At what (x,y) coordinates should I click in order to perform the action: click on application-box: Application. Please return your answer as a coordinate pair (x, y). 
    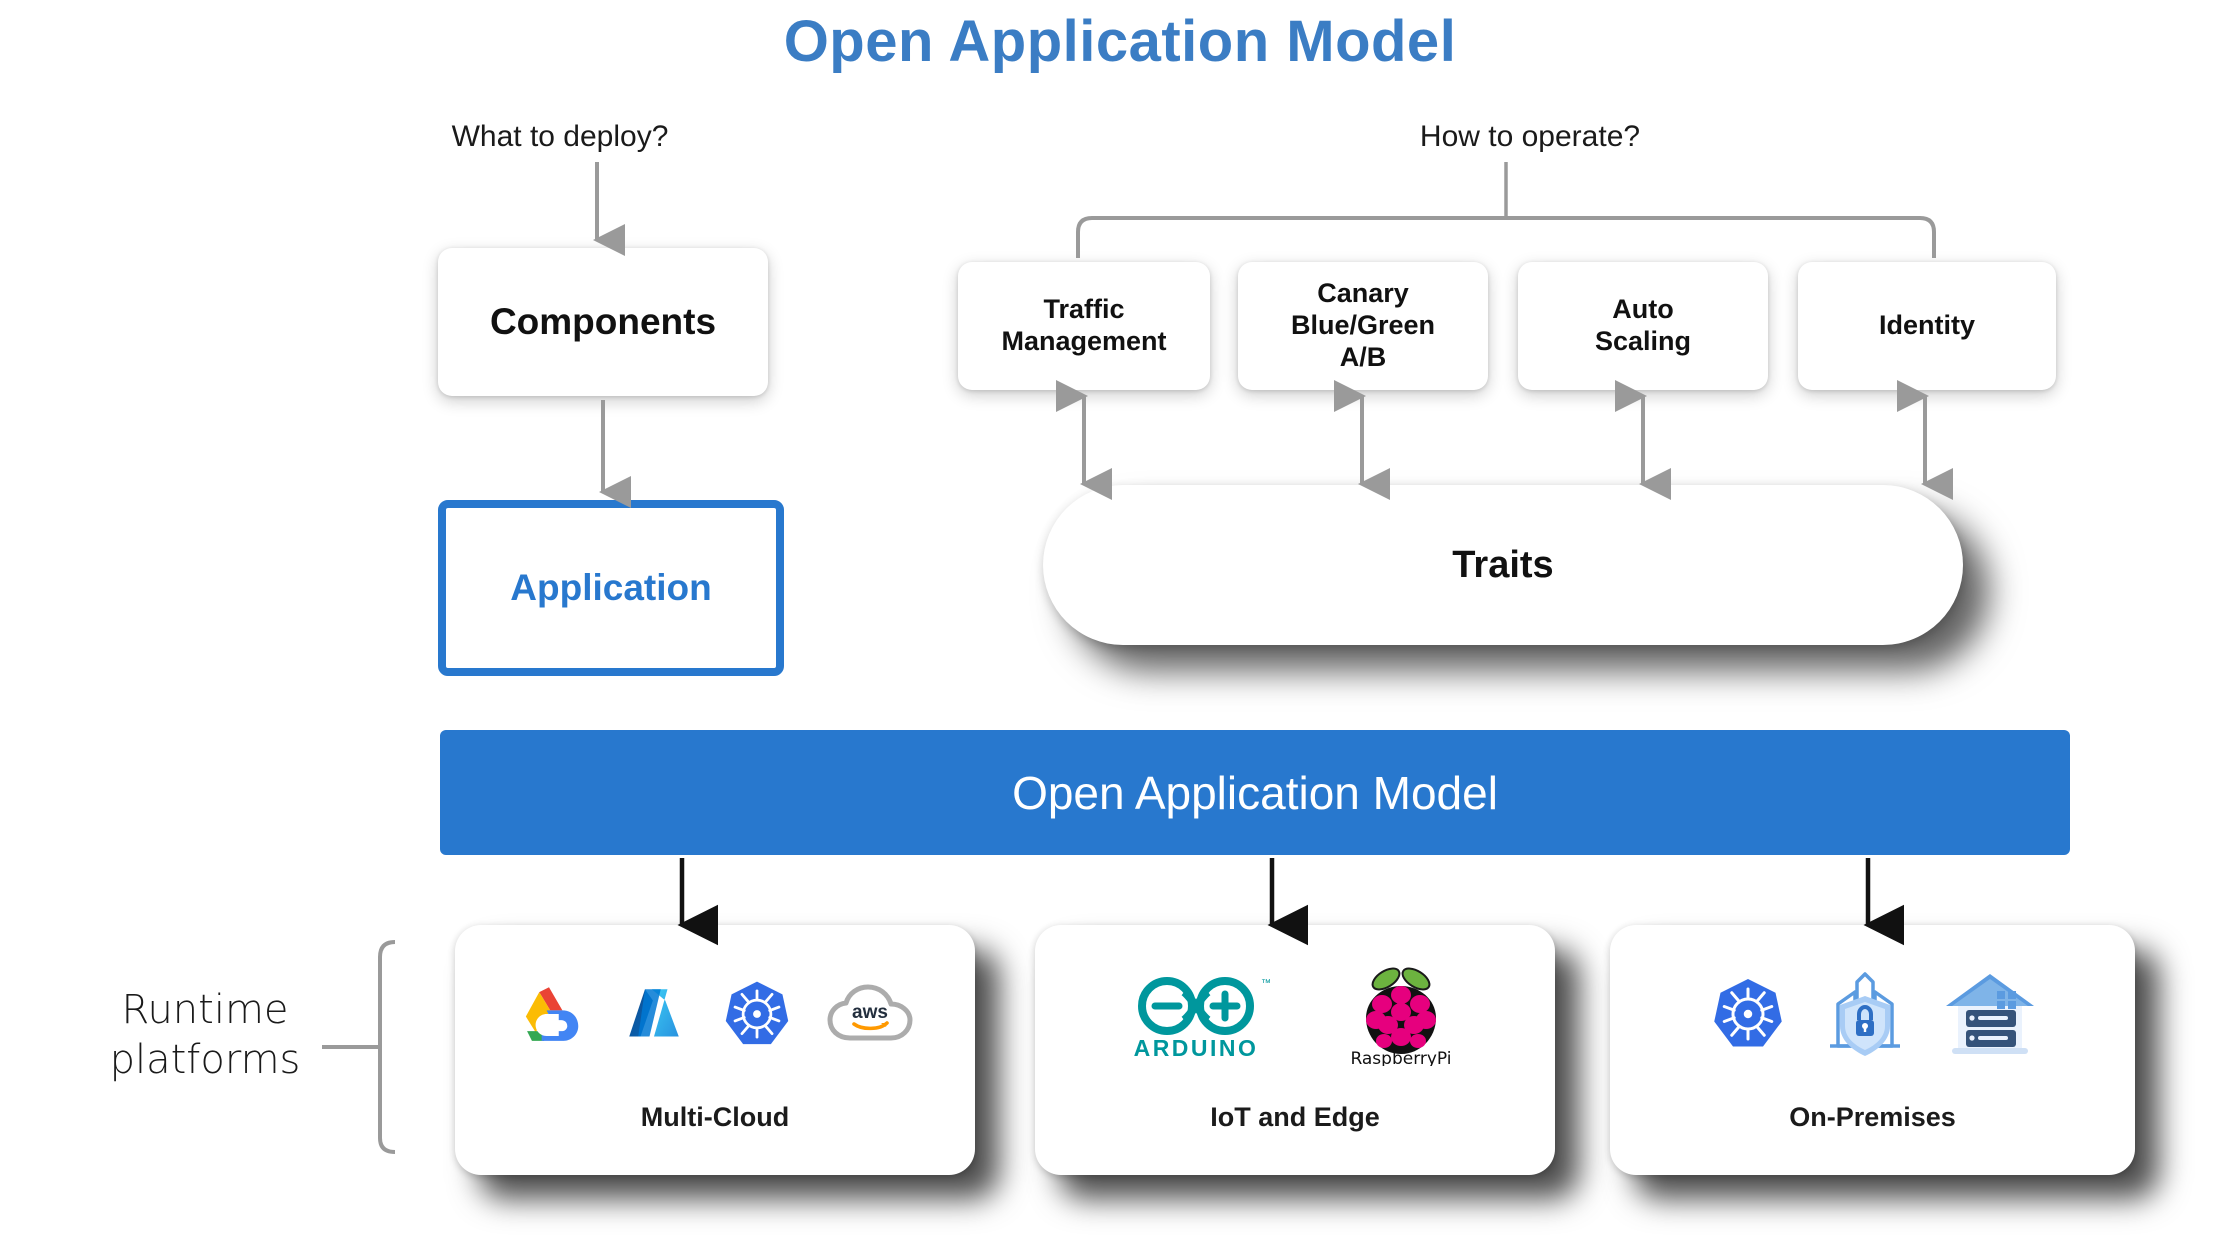
    Looking at the image, I should click on (611, 588).